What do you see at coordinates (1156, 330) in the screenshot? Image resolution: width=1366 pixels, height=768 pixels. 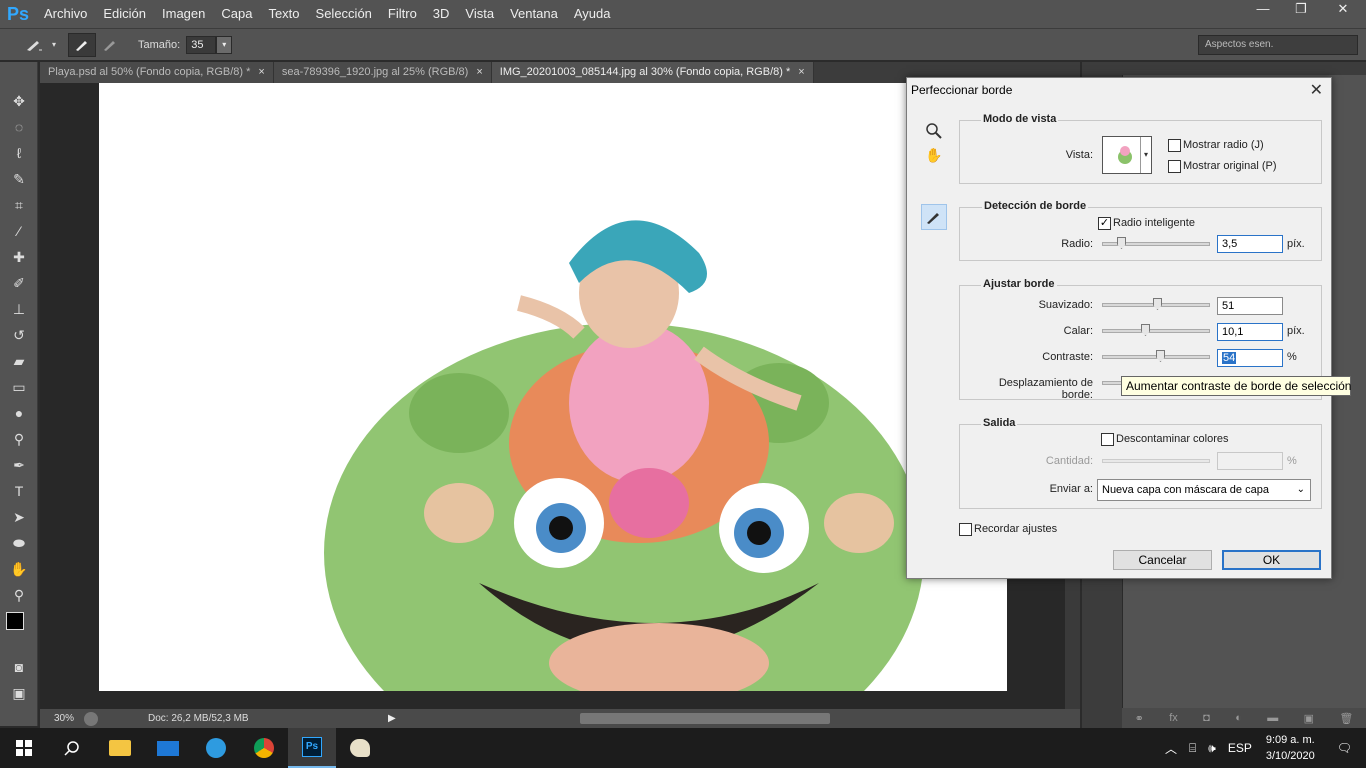 I see `feather-slider` at bounding box center [1156, 330].